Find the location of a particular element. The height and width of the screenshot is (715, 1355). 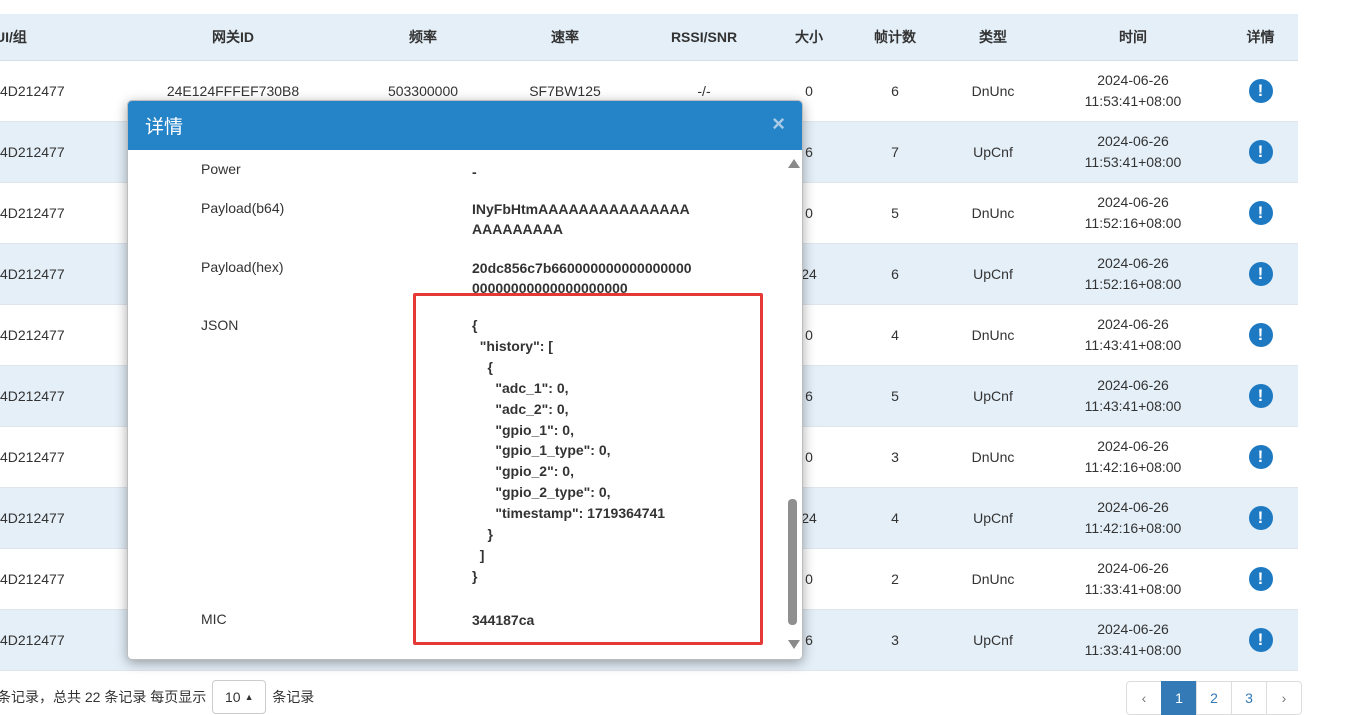

scrollbar-thumb is located at coordinates (792, 562).